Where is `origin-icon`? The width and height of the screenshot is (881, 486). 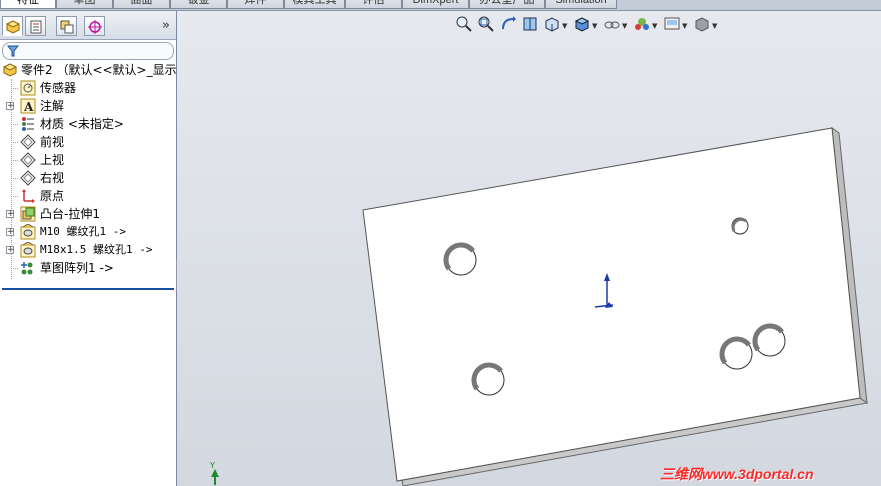
origin-icon is located at coordinates (28, 196).